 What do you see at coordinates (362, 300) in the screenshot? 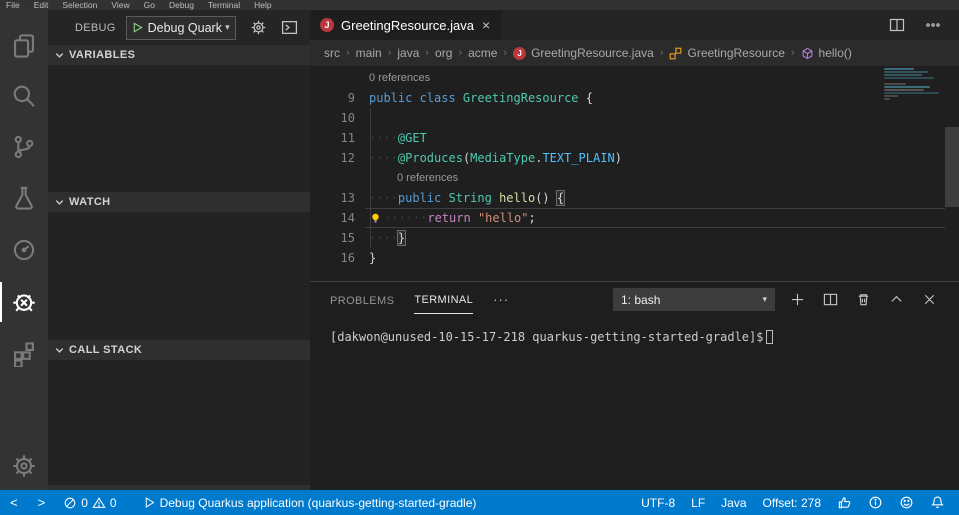
I see `tab-problems: PROBLEMS` at bounding box center [362, 300].